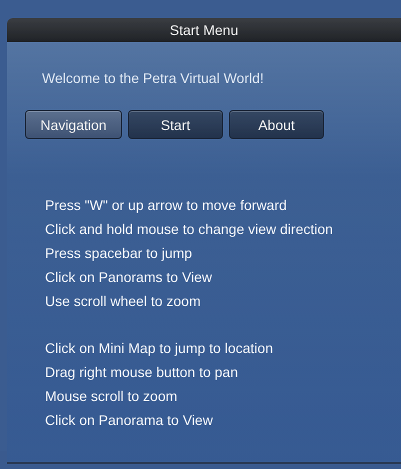  What do you see at coordinates (142, 372) in the screenshot?
I see `instruction-text: Drag right mouse button to pan` at bounding box center [142, 372].